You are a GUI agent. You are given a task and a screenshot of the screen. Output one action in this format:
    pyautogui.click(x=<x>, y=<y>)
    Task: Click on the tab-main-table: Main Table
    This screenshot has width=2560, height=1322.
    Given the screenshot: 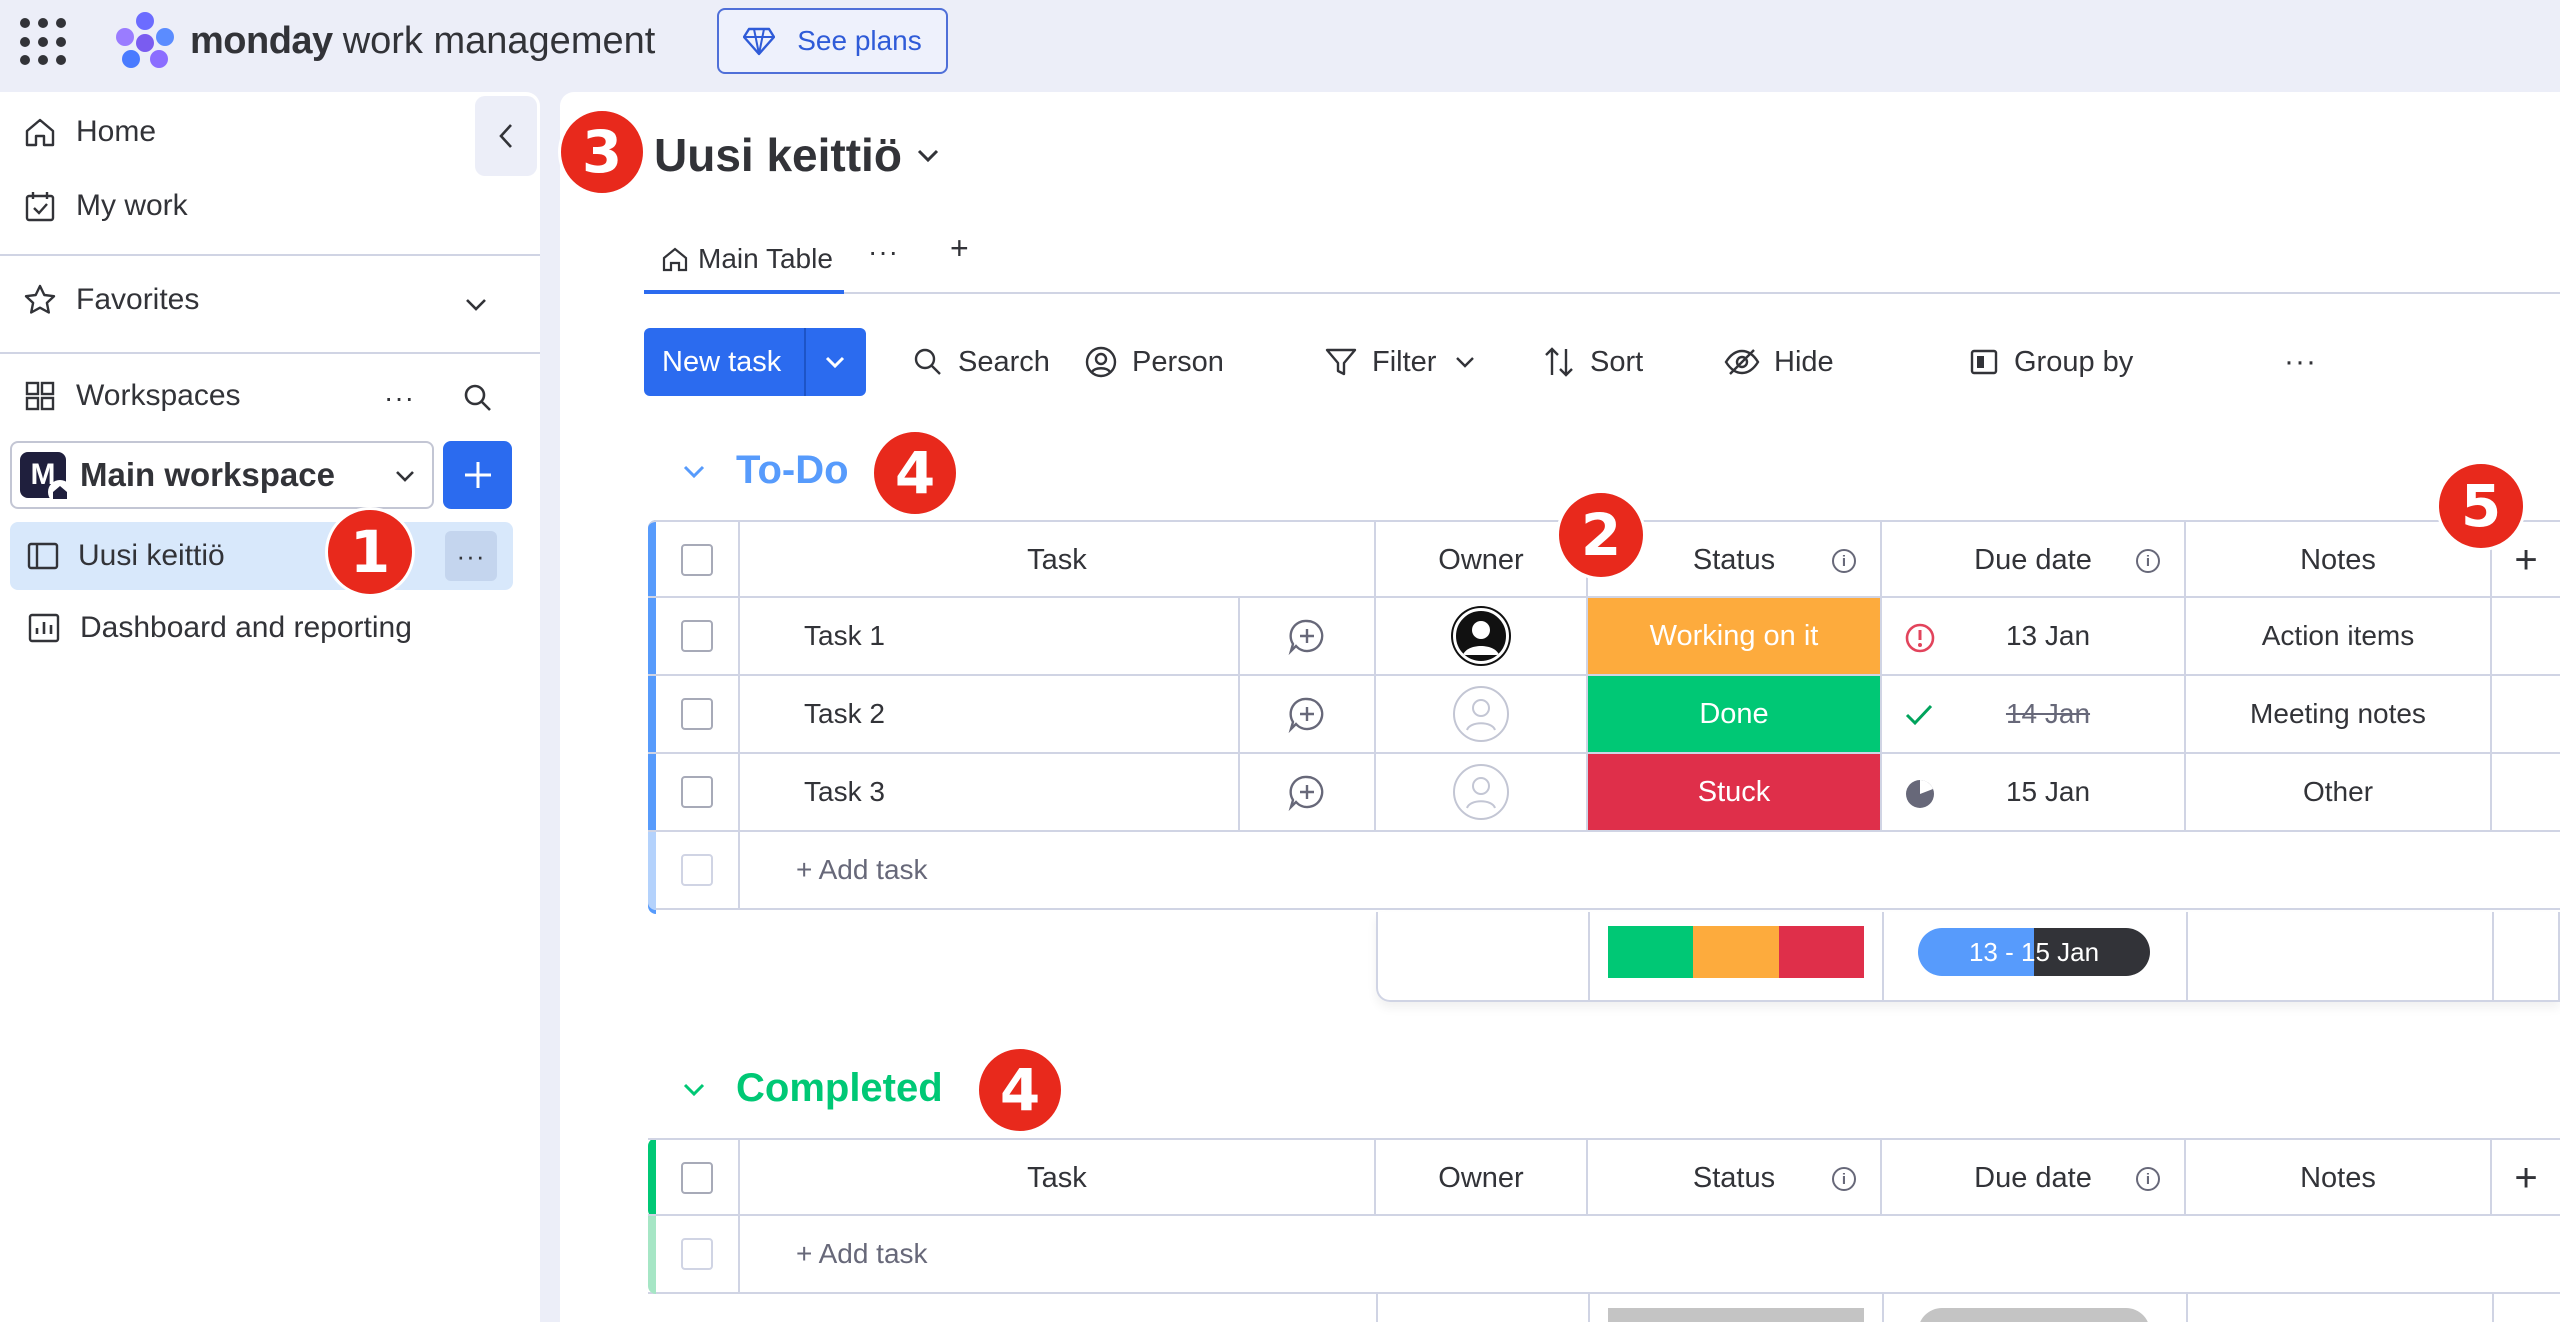 What is the action you would take?
    pyautogui.click(x=744, y=261)
    